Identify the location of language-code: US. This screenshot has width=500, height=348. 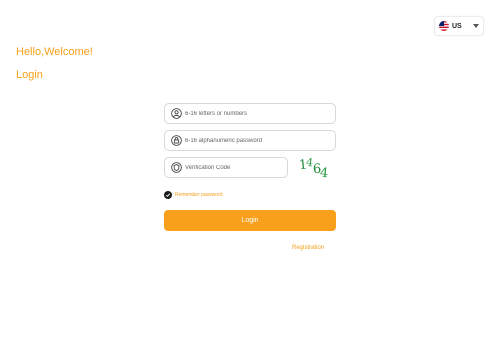
(457, 26).